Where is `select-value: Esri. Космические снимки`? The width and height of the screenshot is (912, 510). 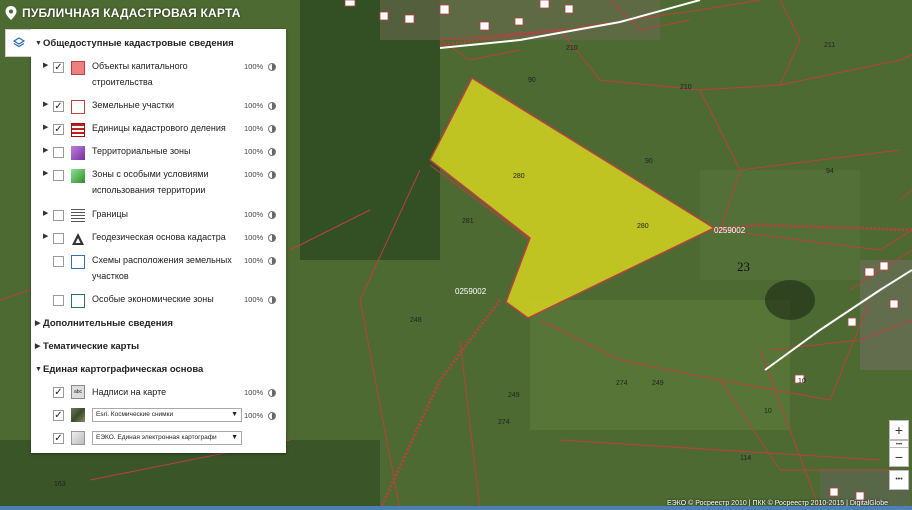
select-value: Esri. Космические снимки is located at coordinates (135, 414).